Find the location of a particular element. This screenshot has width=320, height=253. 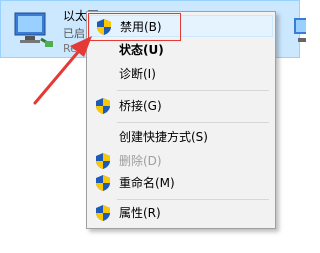

menu-item-bridge: 桥接(G) is located at coordinates (181, 106).